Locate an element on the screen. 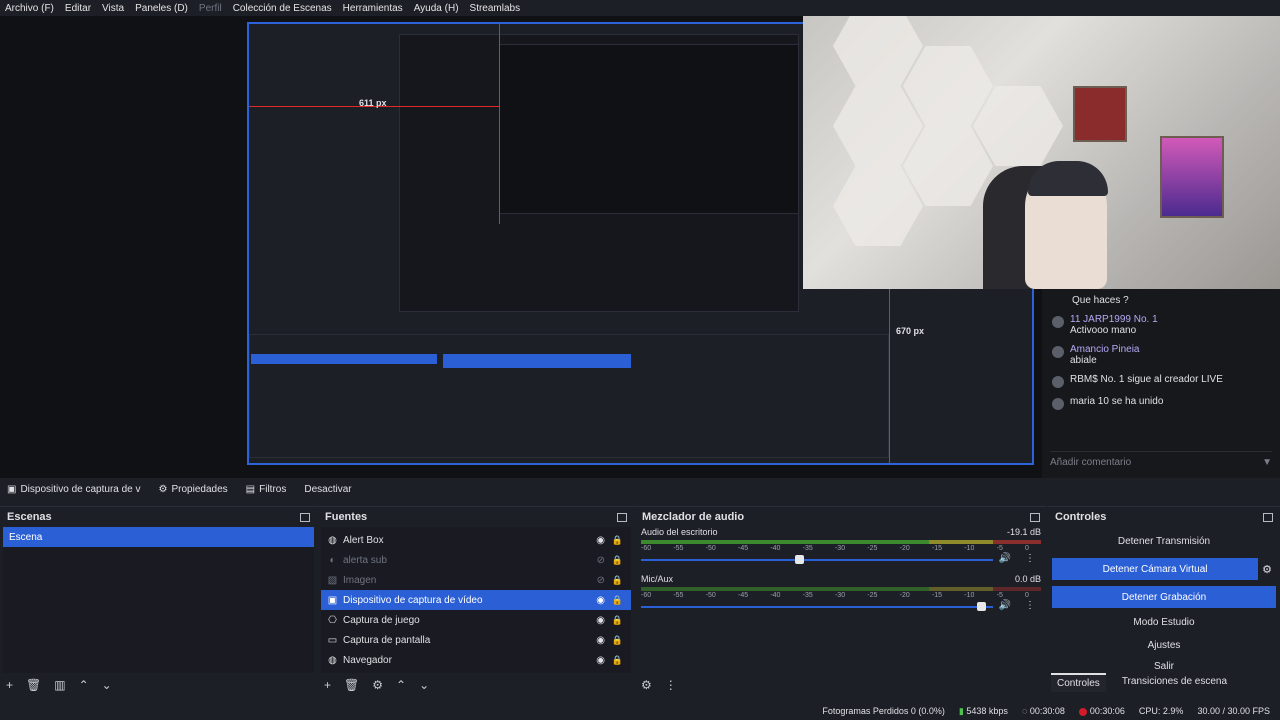 This screenshot has height=720, width=1280. source-item: ▭ Captura de pantalla ◉ 🔒 is located at coordinates (476, 640).